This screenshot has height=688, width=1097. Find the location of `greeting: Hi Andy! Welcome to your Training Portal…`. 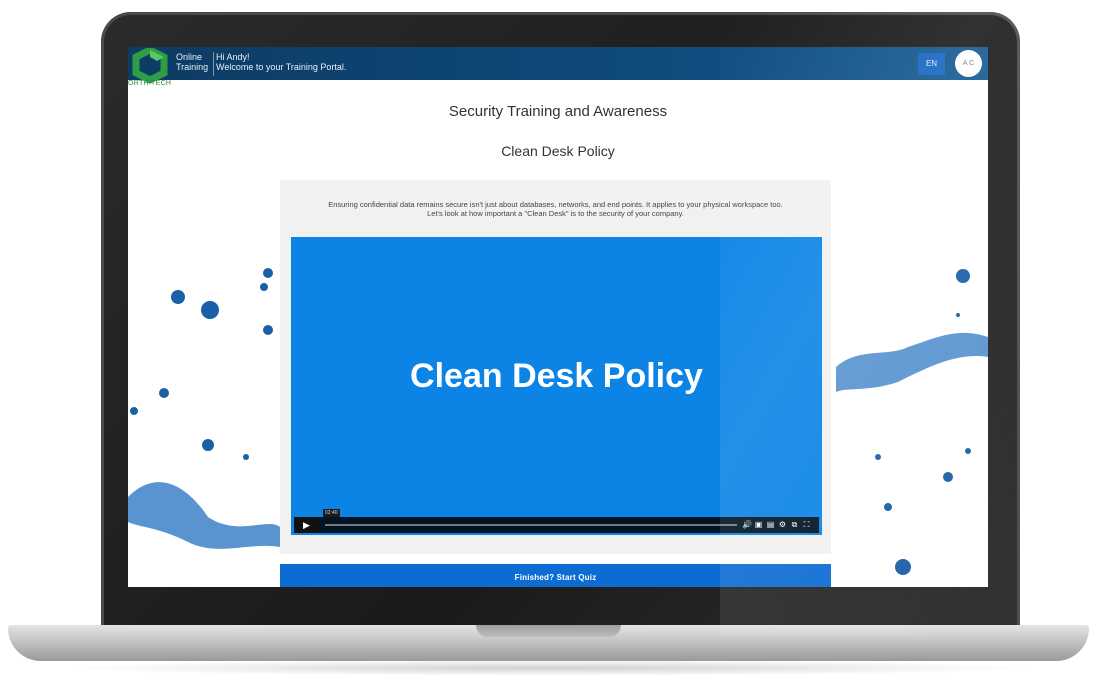

greeting: Hi Andy! Welcome to your Training Portal… is located at coordinates (281, 62).